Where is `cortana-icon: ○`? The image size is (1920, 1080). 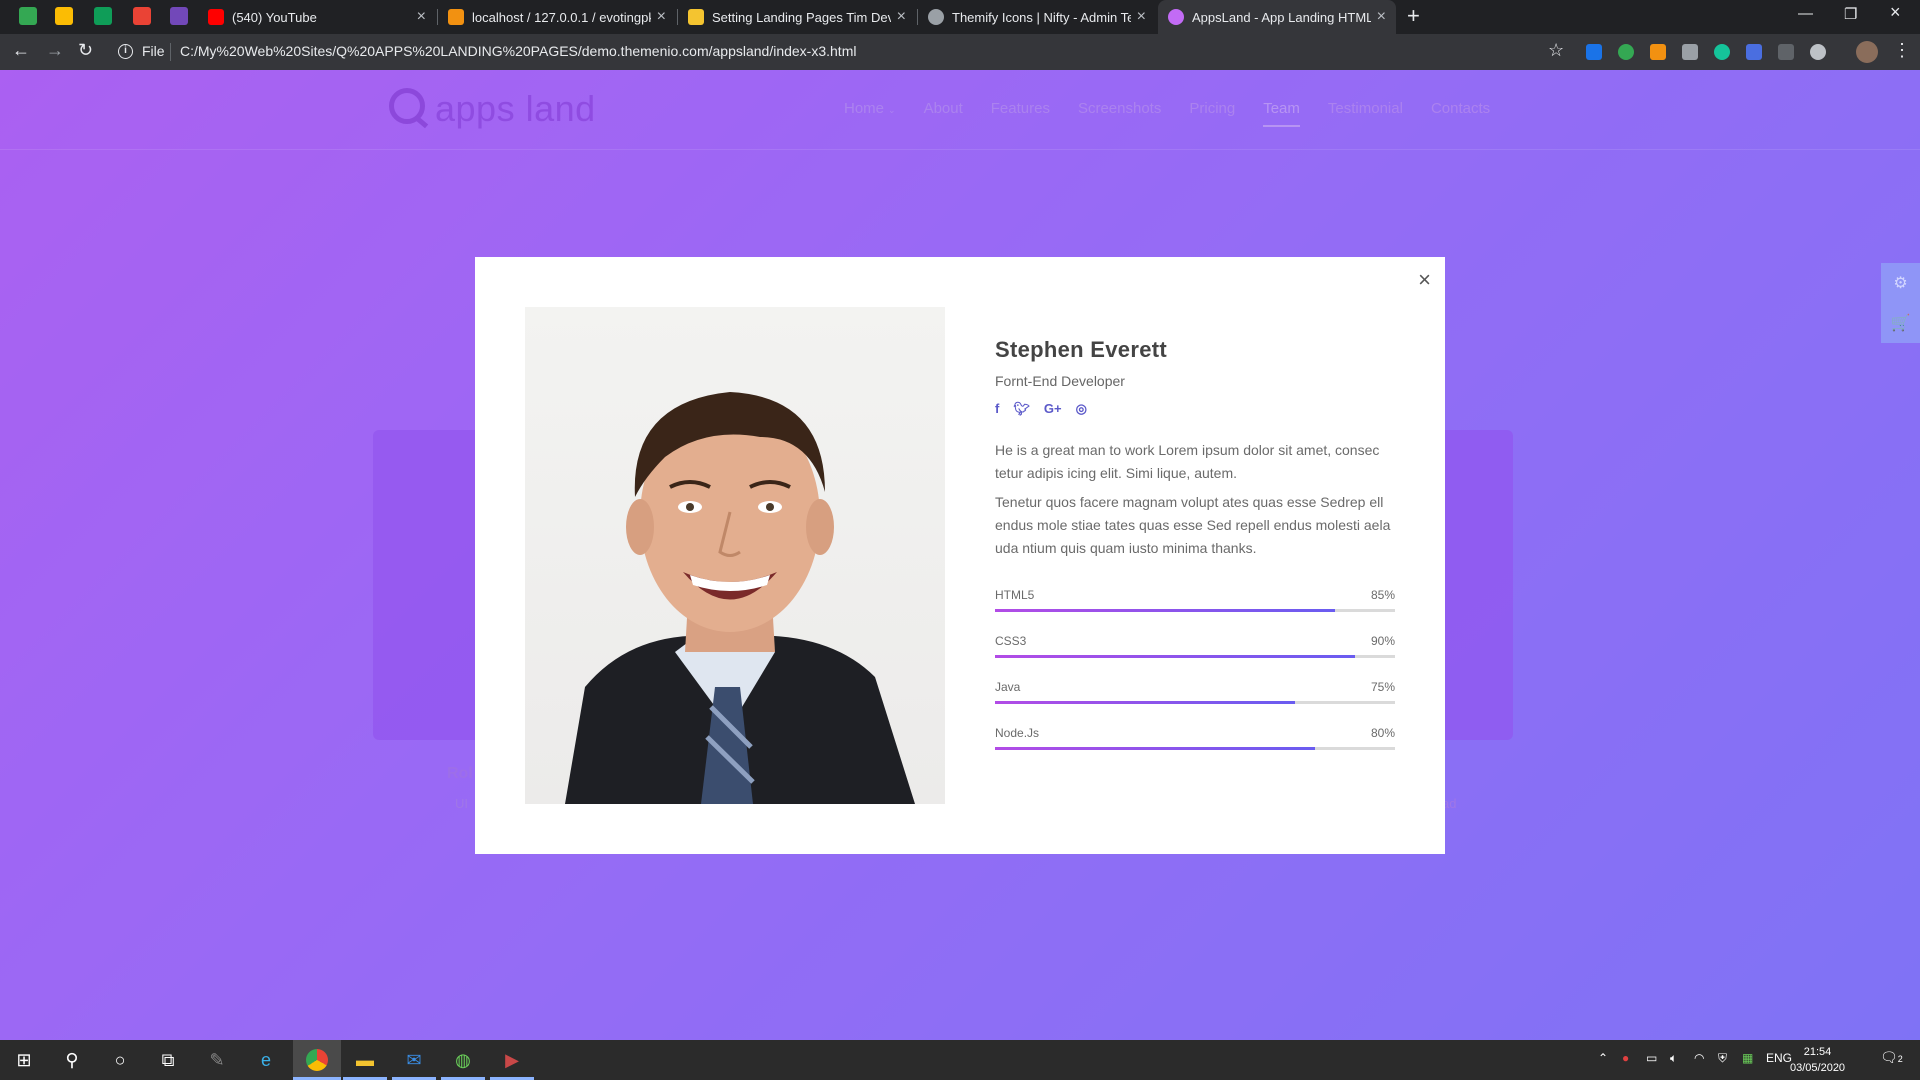
cortana-icon: ○ is located at coordinates (120, 1060).